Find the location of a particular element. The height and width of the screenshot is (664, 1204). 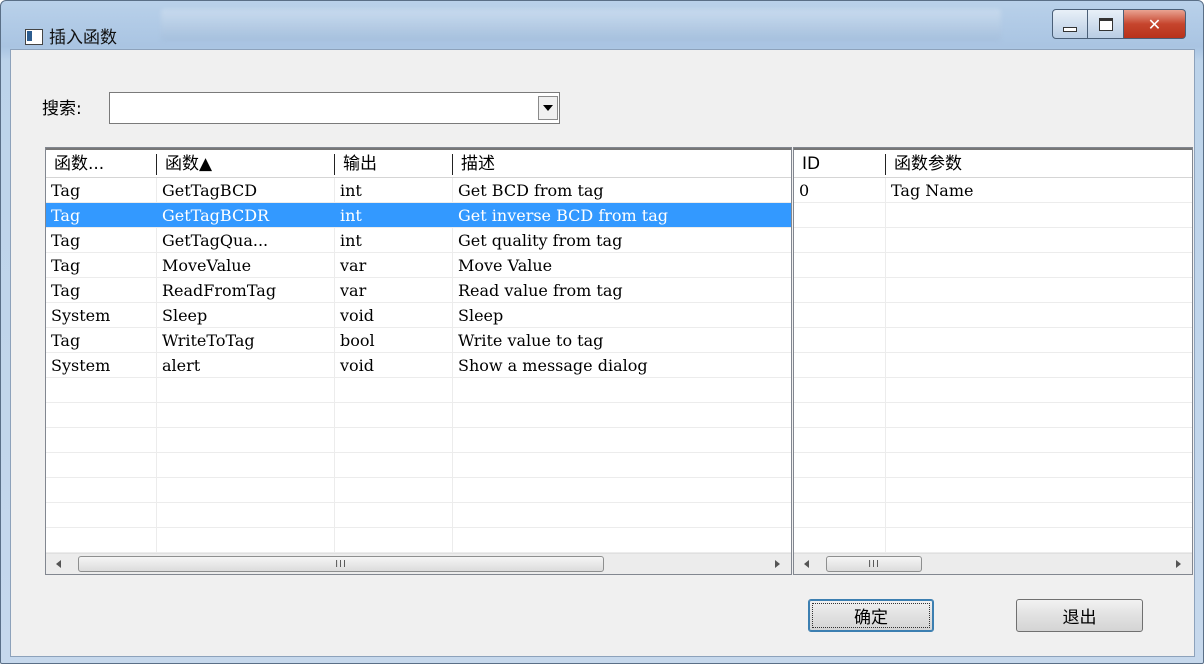

cell-description: Show a message dialog is located at coordinates (553, 365).